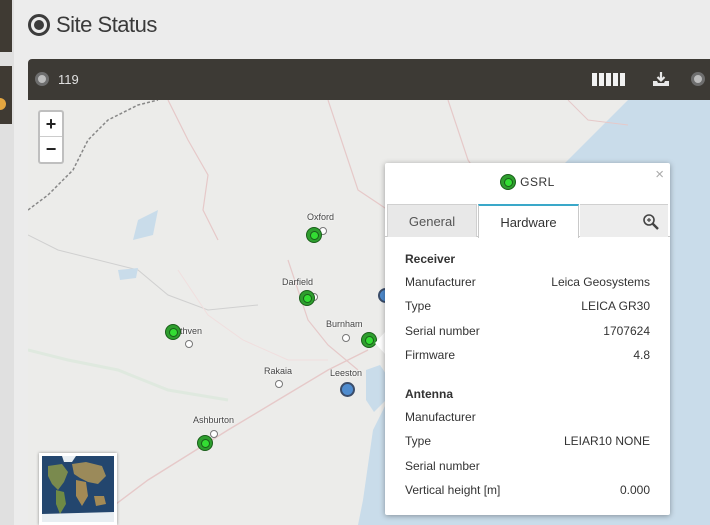 The image size is (710, 525). I want to click on column-toggle-icon, so click(608, 79).